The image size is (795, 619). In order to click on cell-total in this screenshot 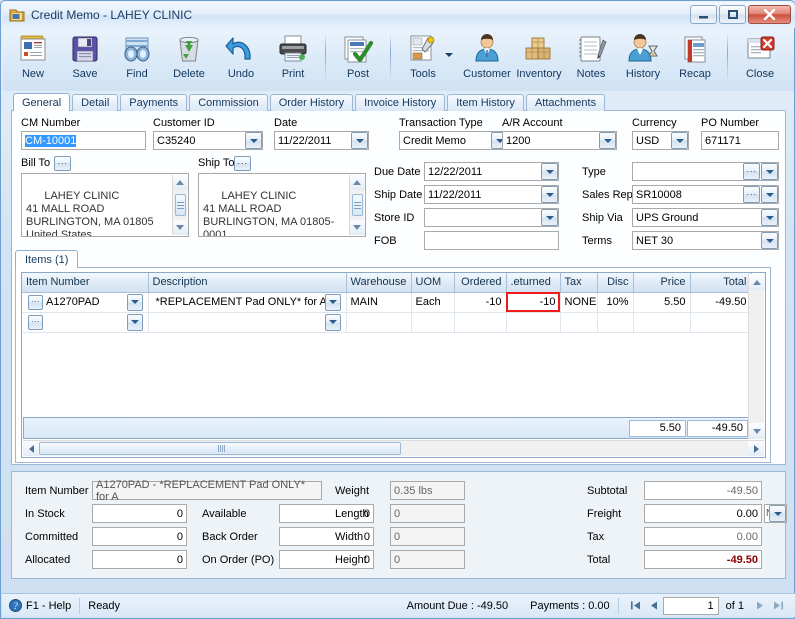, I will do `click(721, 322)`.